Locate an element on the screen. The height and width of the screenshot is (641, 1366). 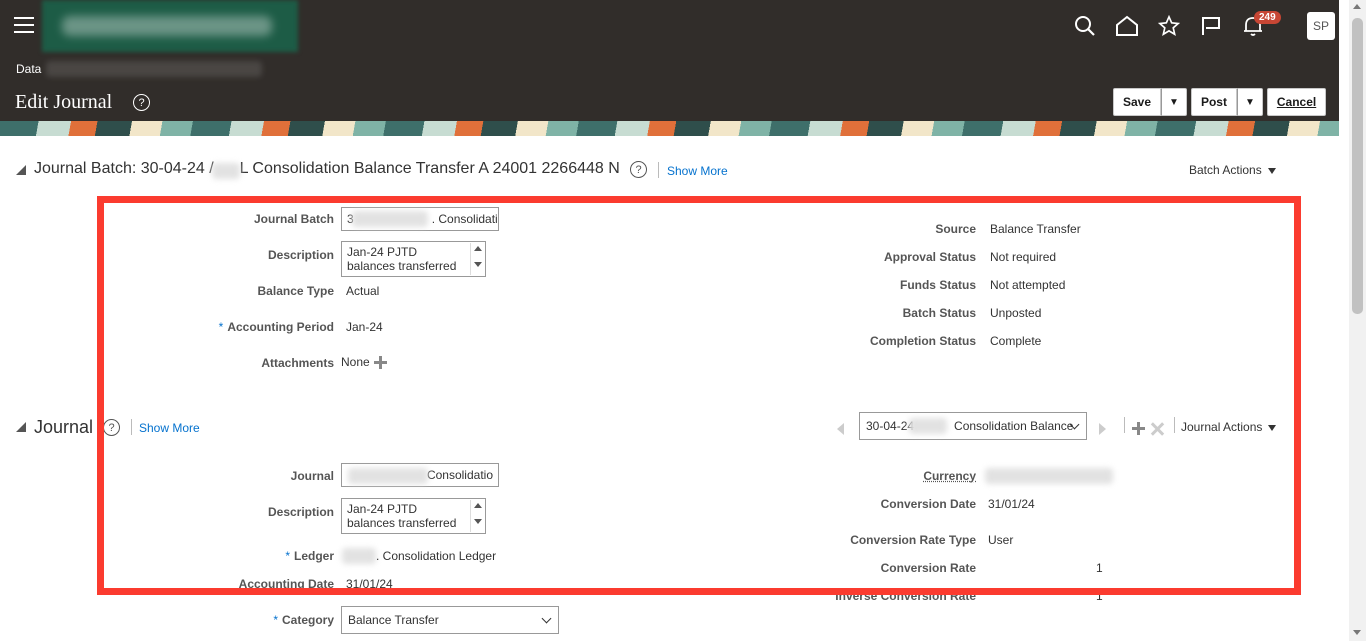
journal-help-icon: ? is located at coordinates (111, 427).